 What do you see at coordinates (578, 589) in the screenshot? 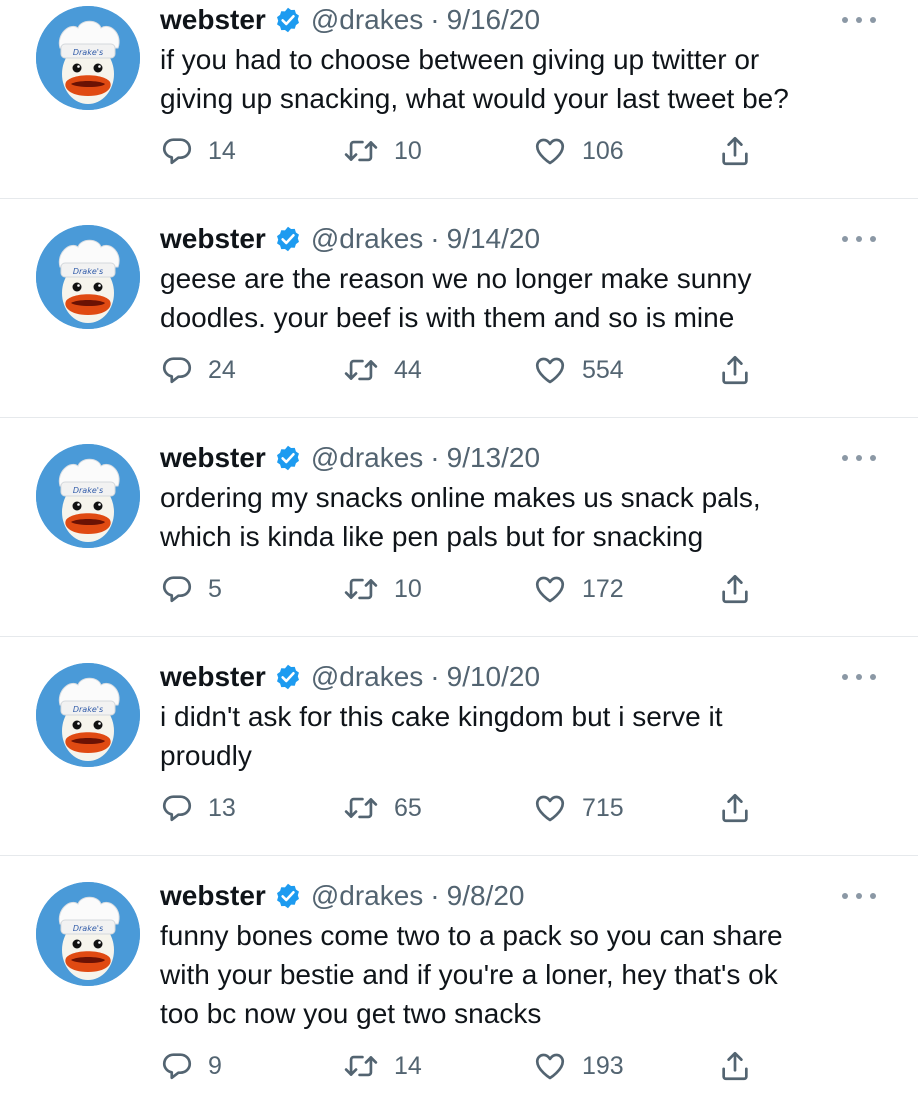
I see `like-button: 172` at bounding box center [578, 589].